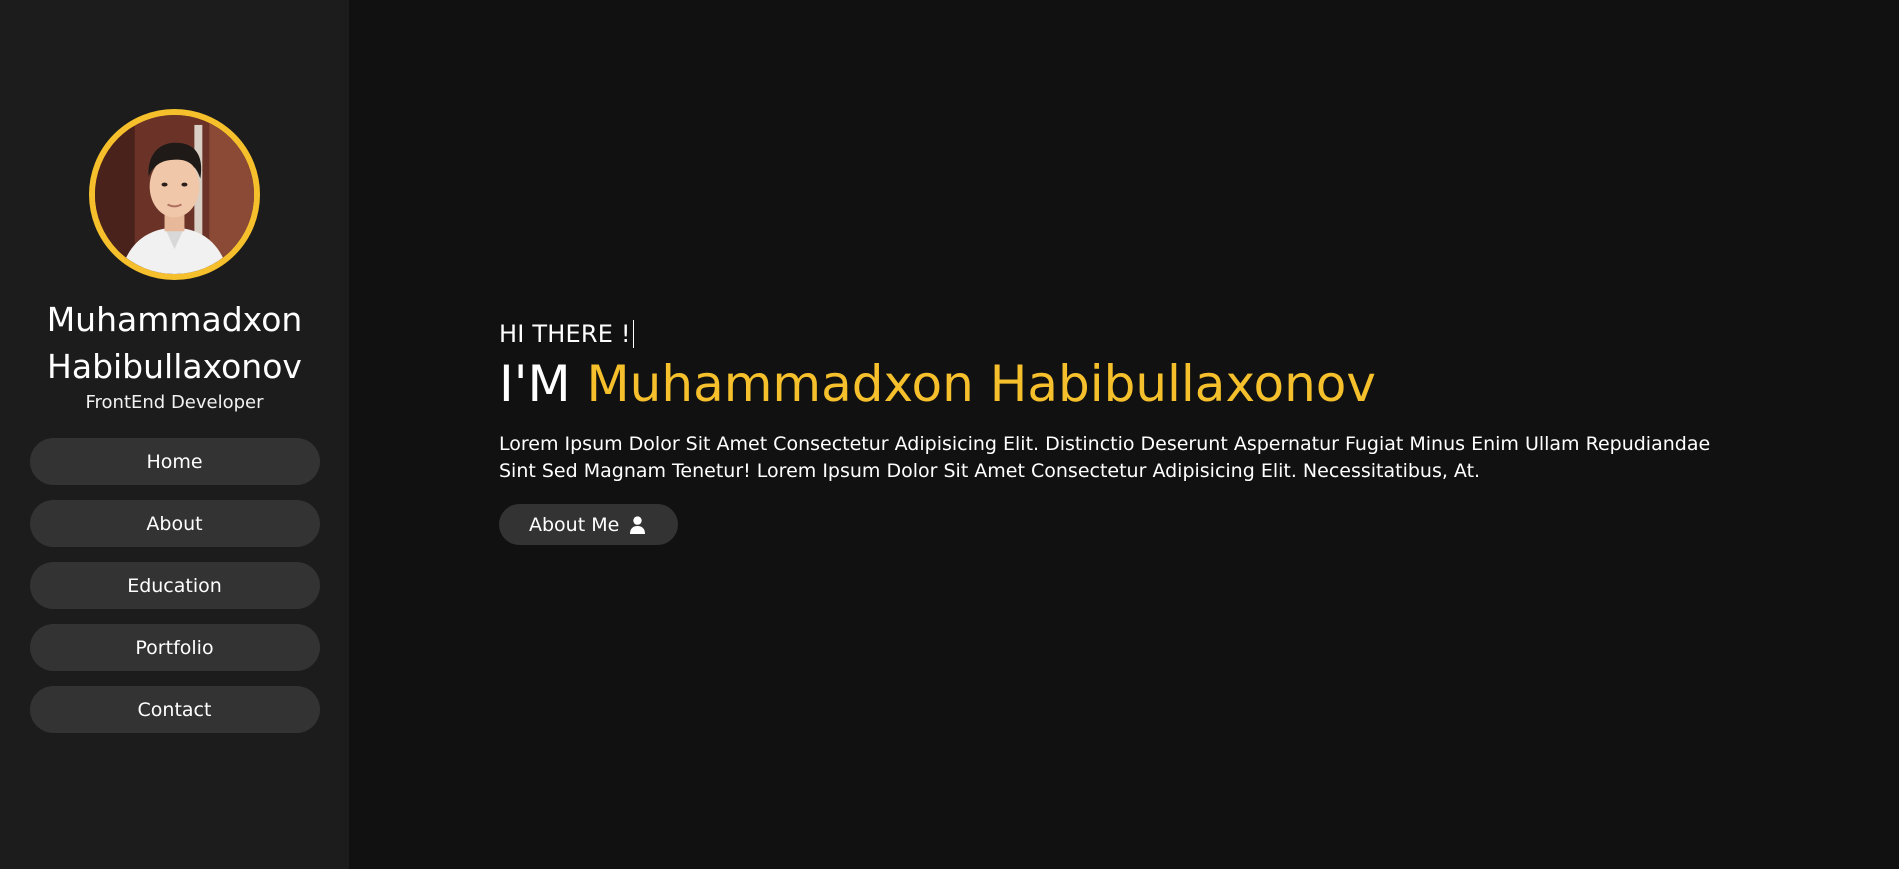 The height and width of the screenshot is (869, 1899). Describe the element at coordinates (637, 524) in the screenshot. I see `user-icon` at that location.